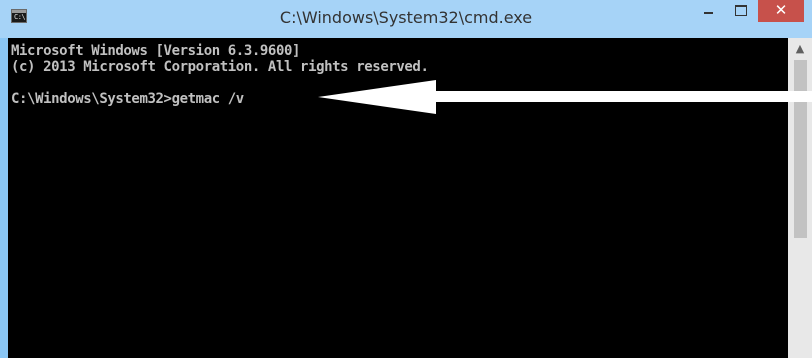 The width and height of the screenshot is (812, 358). I want to click on maximize-button, so click(741, 11).